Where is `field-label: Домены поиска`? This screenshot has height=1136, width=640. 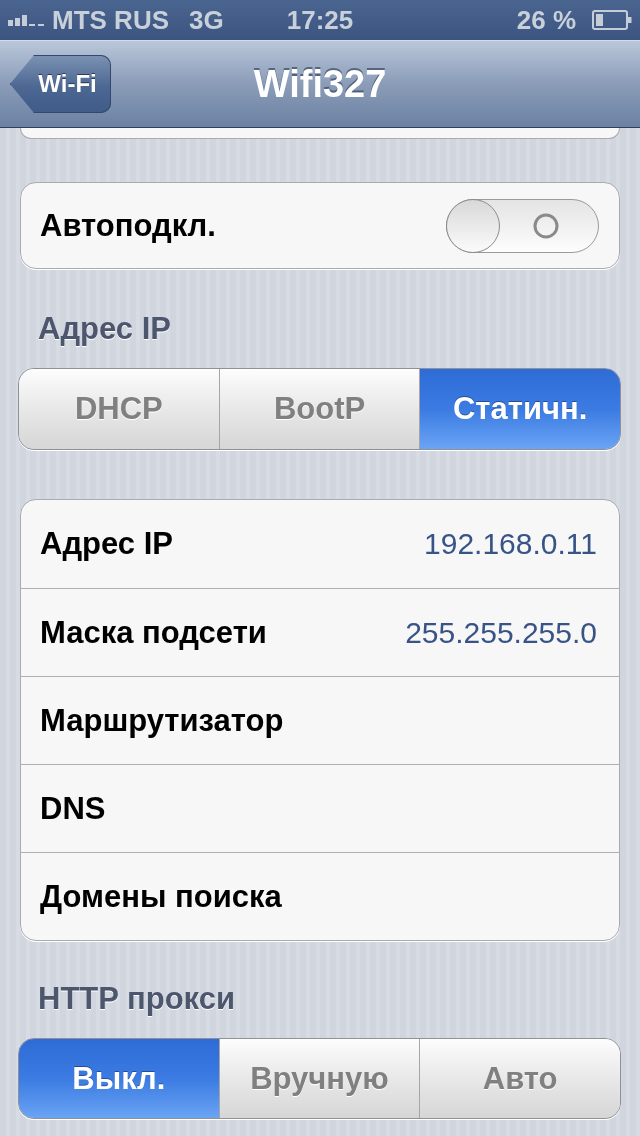 field-label: Домены поиска is located at coordinates (161, 896).